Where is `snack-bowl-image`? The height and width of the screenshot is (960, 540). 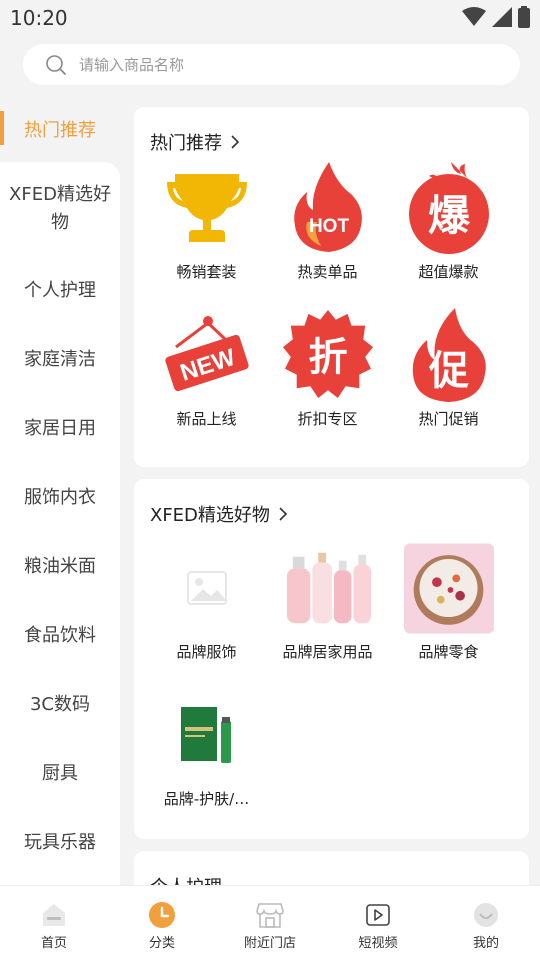 snack-bowl-image is located at coordinates (448, 588).